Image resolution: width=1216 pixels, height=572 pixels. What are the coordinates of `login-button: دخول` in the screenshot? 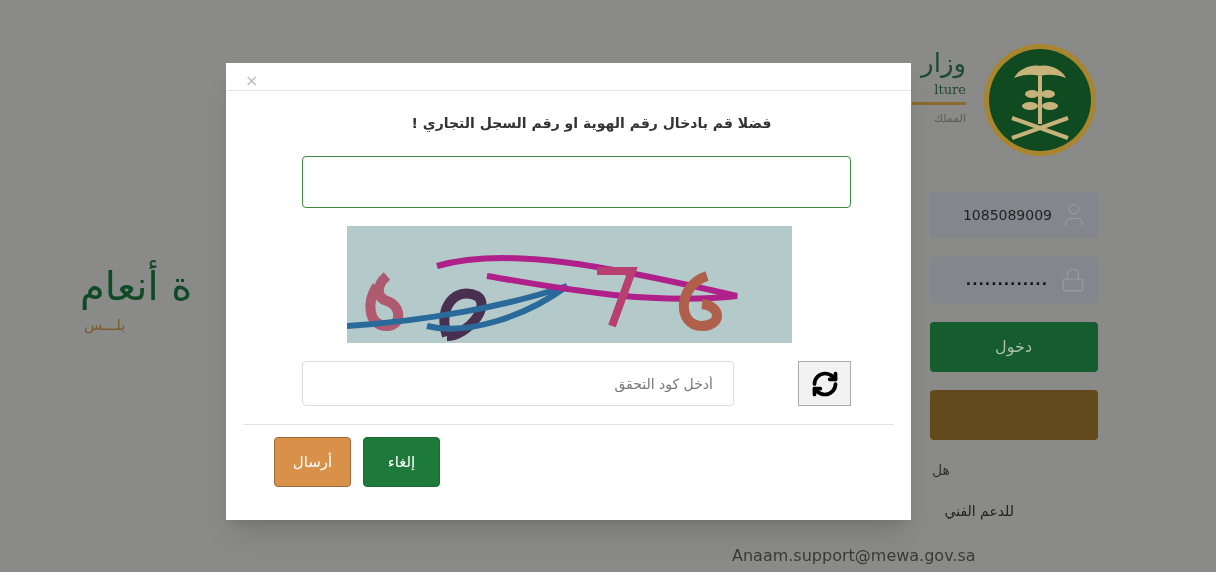 It's located at (1014, 347).